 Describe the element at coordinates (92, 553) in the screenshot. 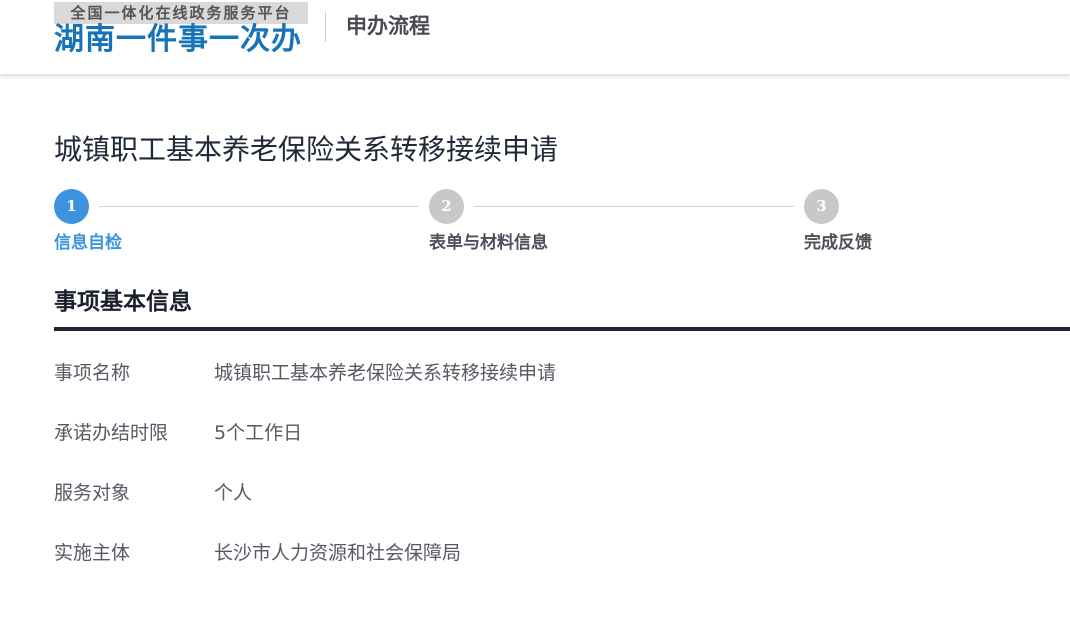

I see `info-label: 实施主体` at that location.